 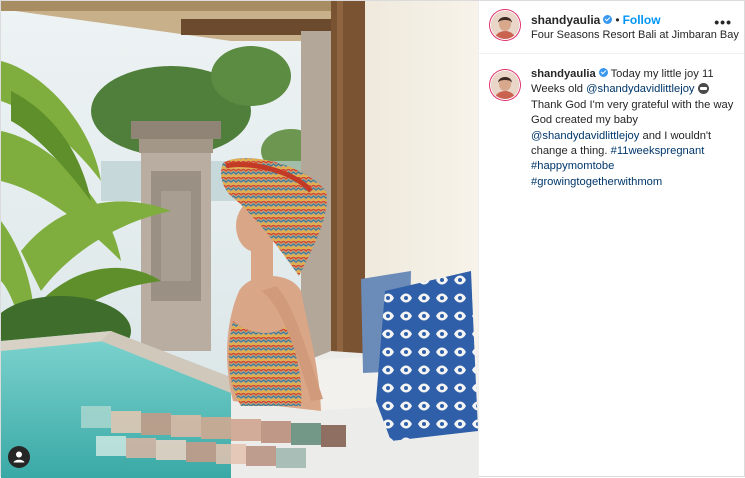 What do you see at coordinates (596, 182) in the screenshot?
I see `hashtag-link: #growingtogetherwithmom` at bounding box center [596, 182].